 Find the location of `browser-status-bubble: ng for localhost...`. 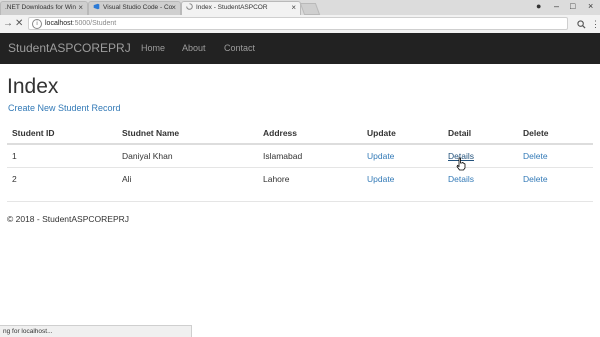

browser-status-bubble: ng for localhost... is located at coordinates (96, 331).